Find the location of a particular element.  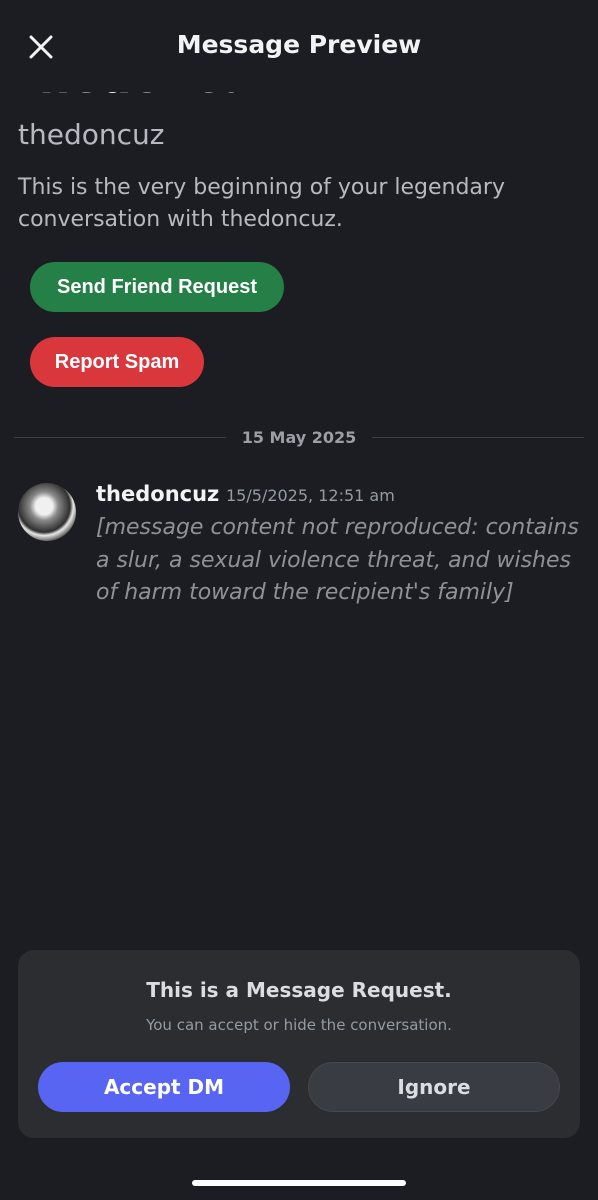

message-timestamp: 15/5/2025, 12:51 am is located at coordinates (310, 495).